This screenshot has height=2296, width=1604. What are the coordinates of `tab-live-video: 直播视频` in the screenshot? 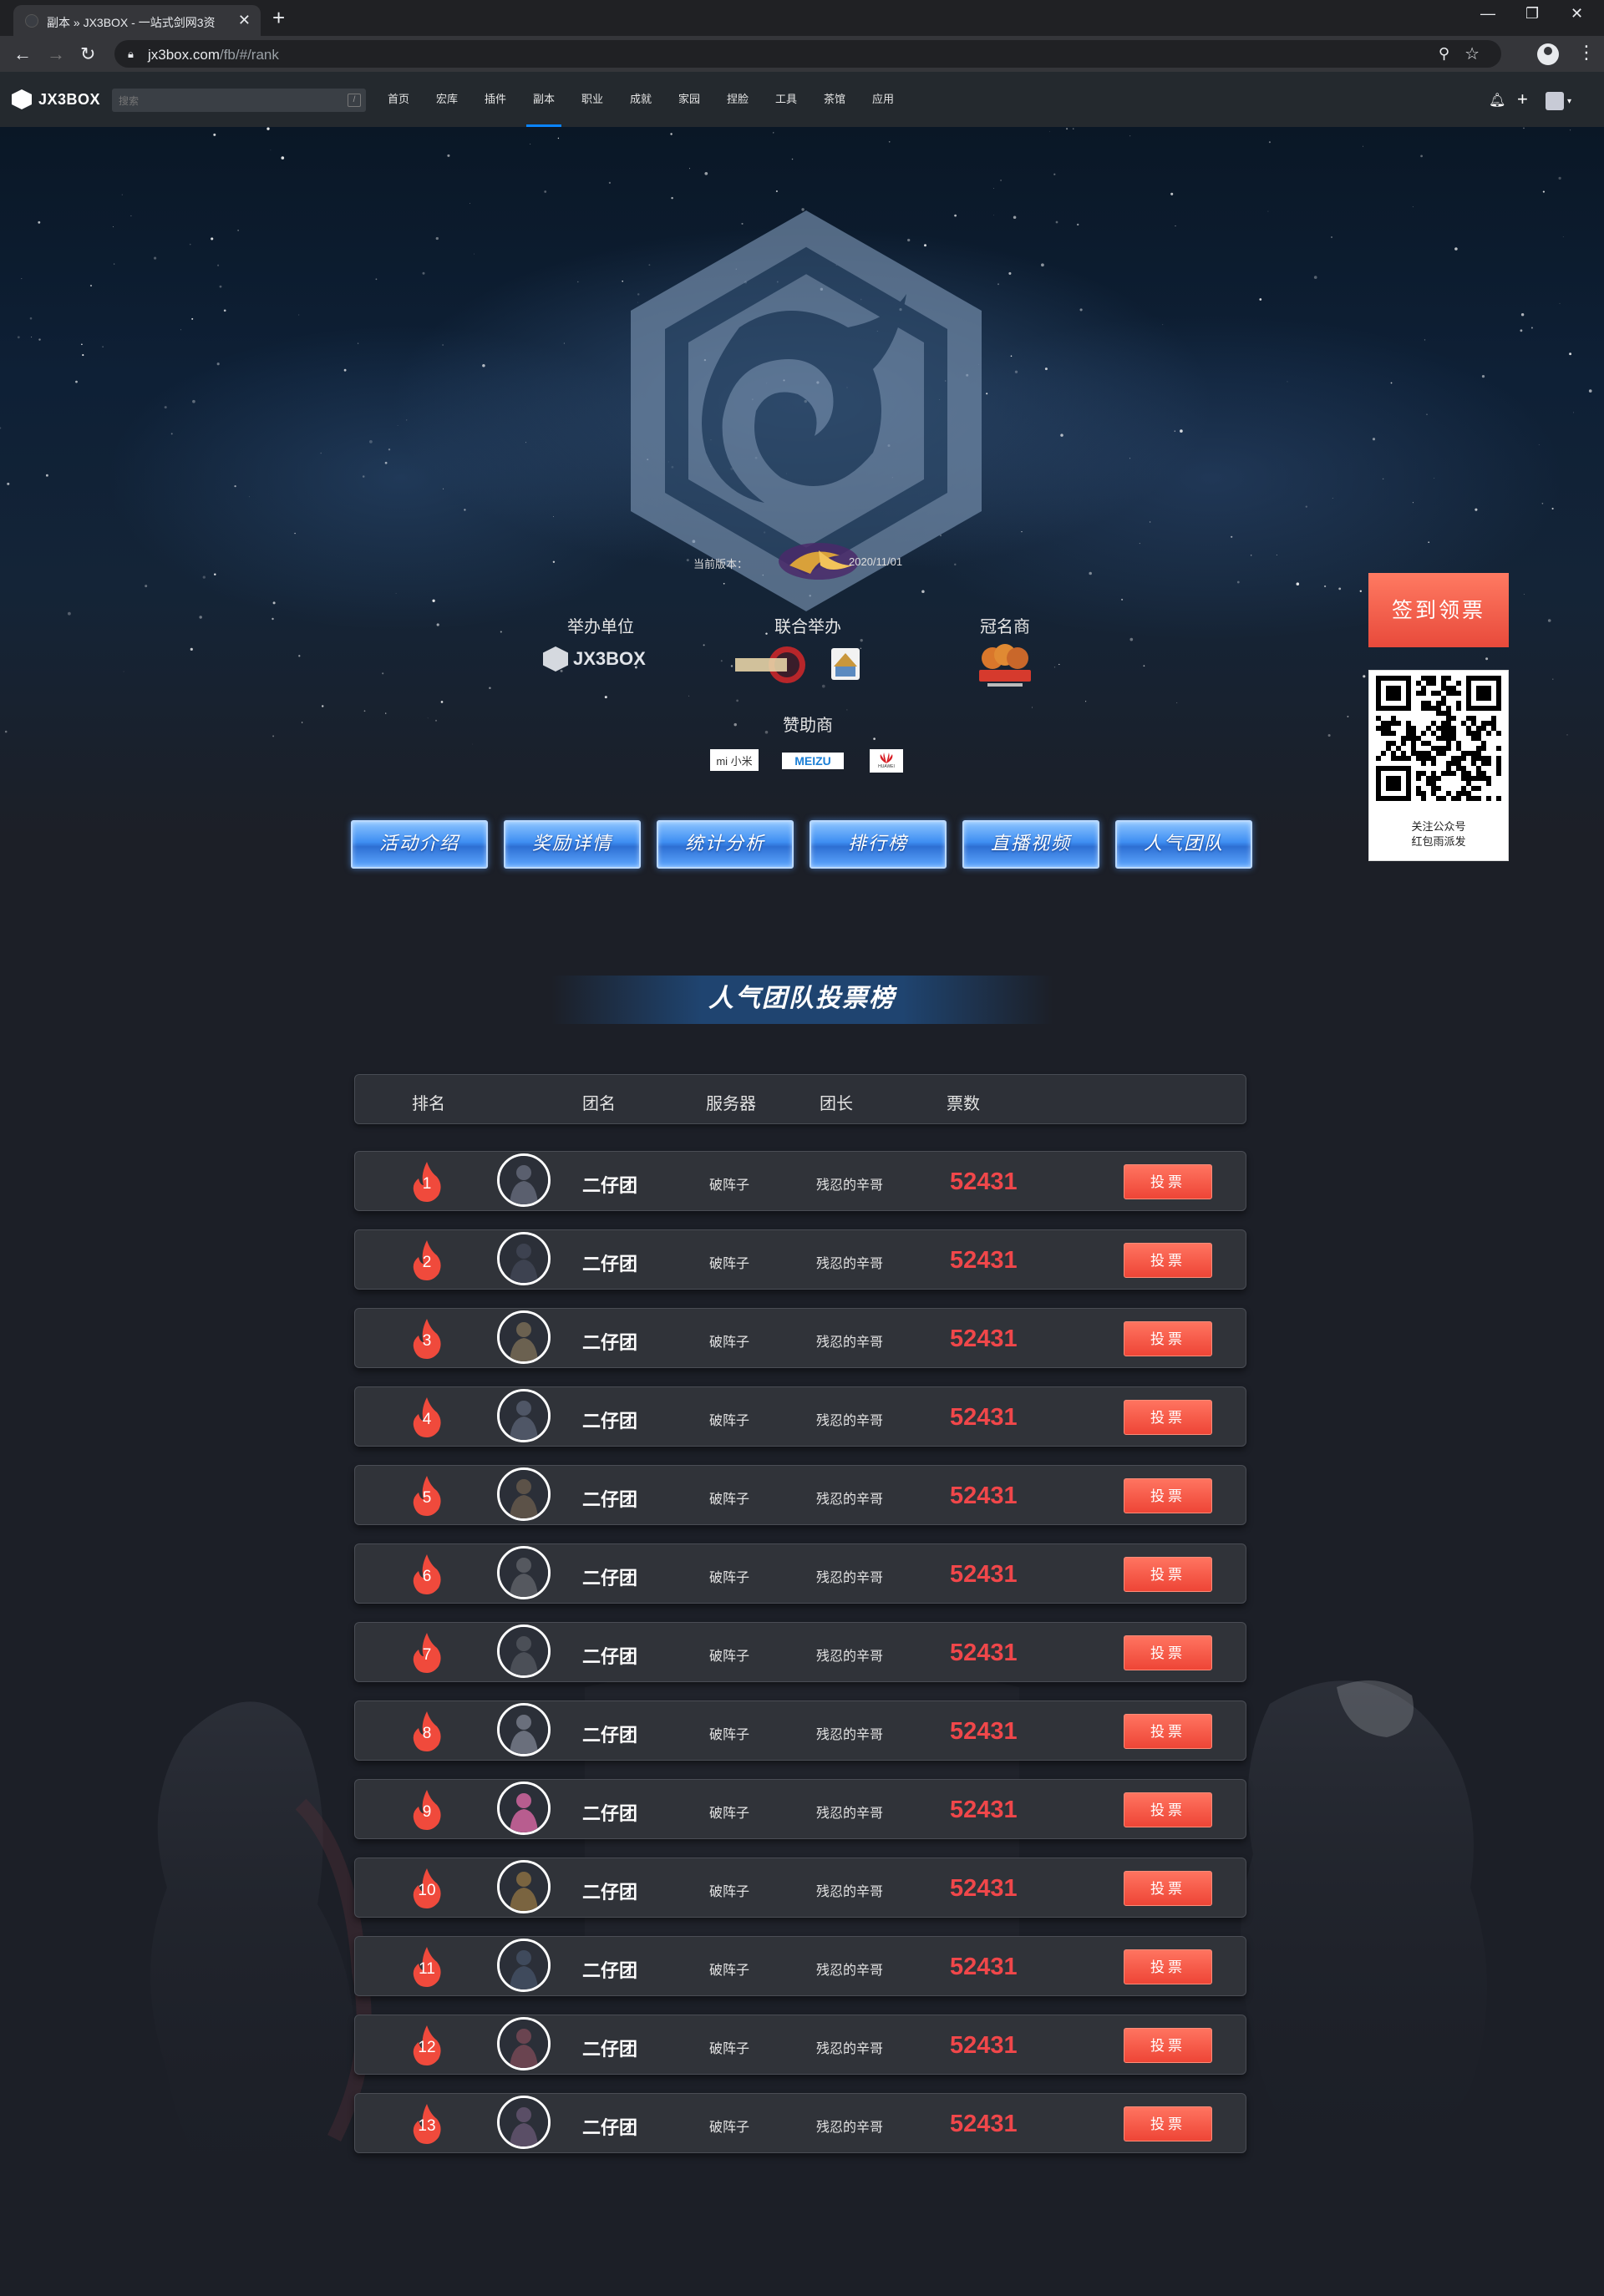 It's located at (1030, 844).